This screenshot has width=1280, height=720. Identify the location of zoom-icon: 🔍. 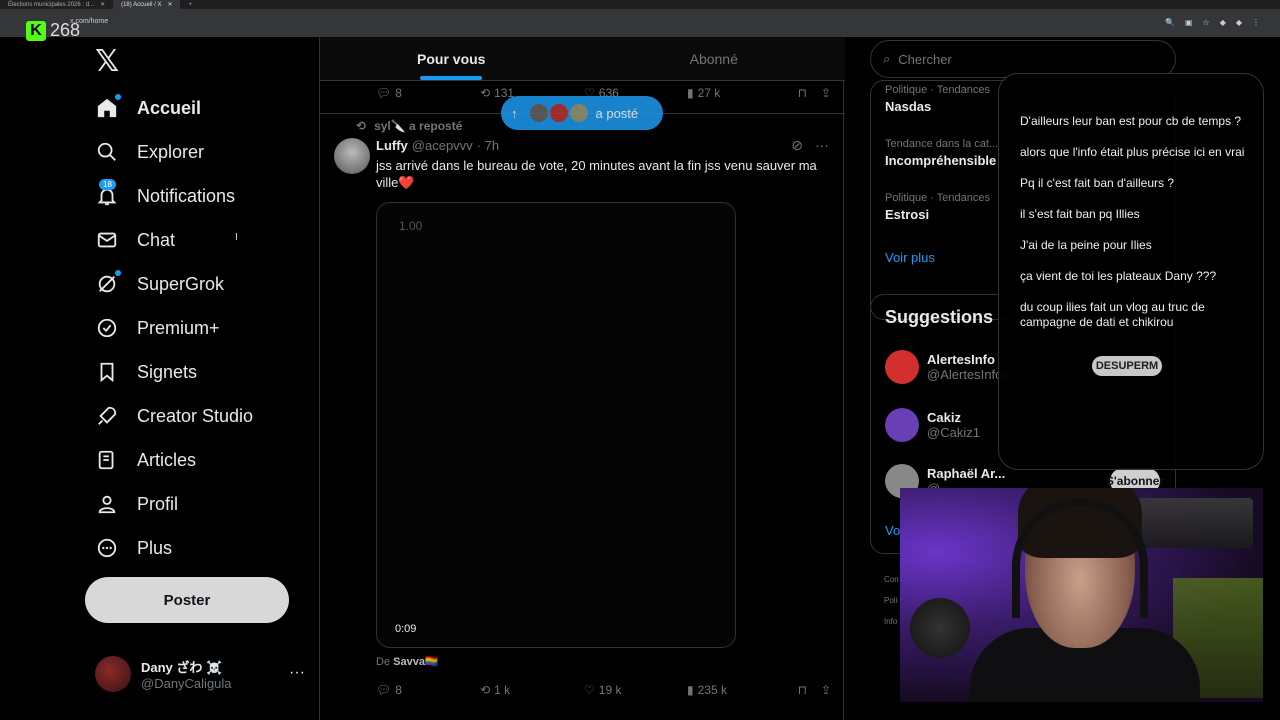
(1170, 22).